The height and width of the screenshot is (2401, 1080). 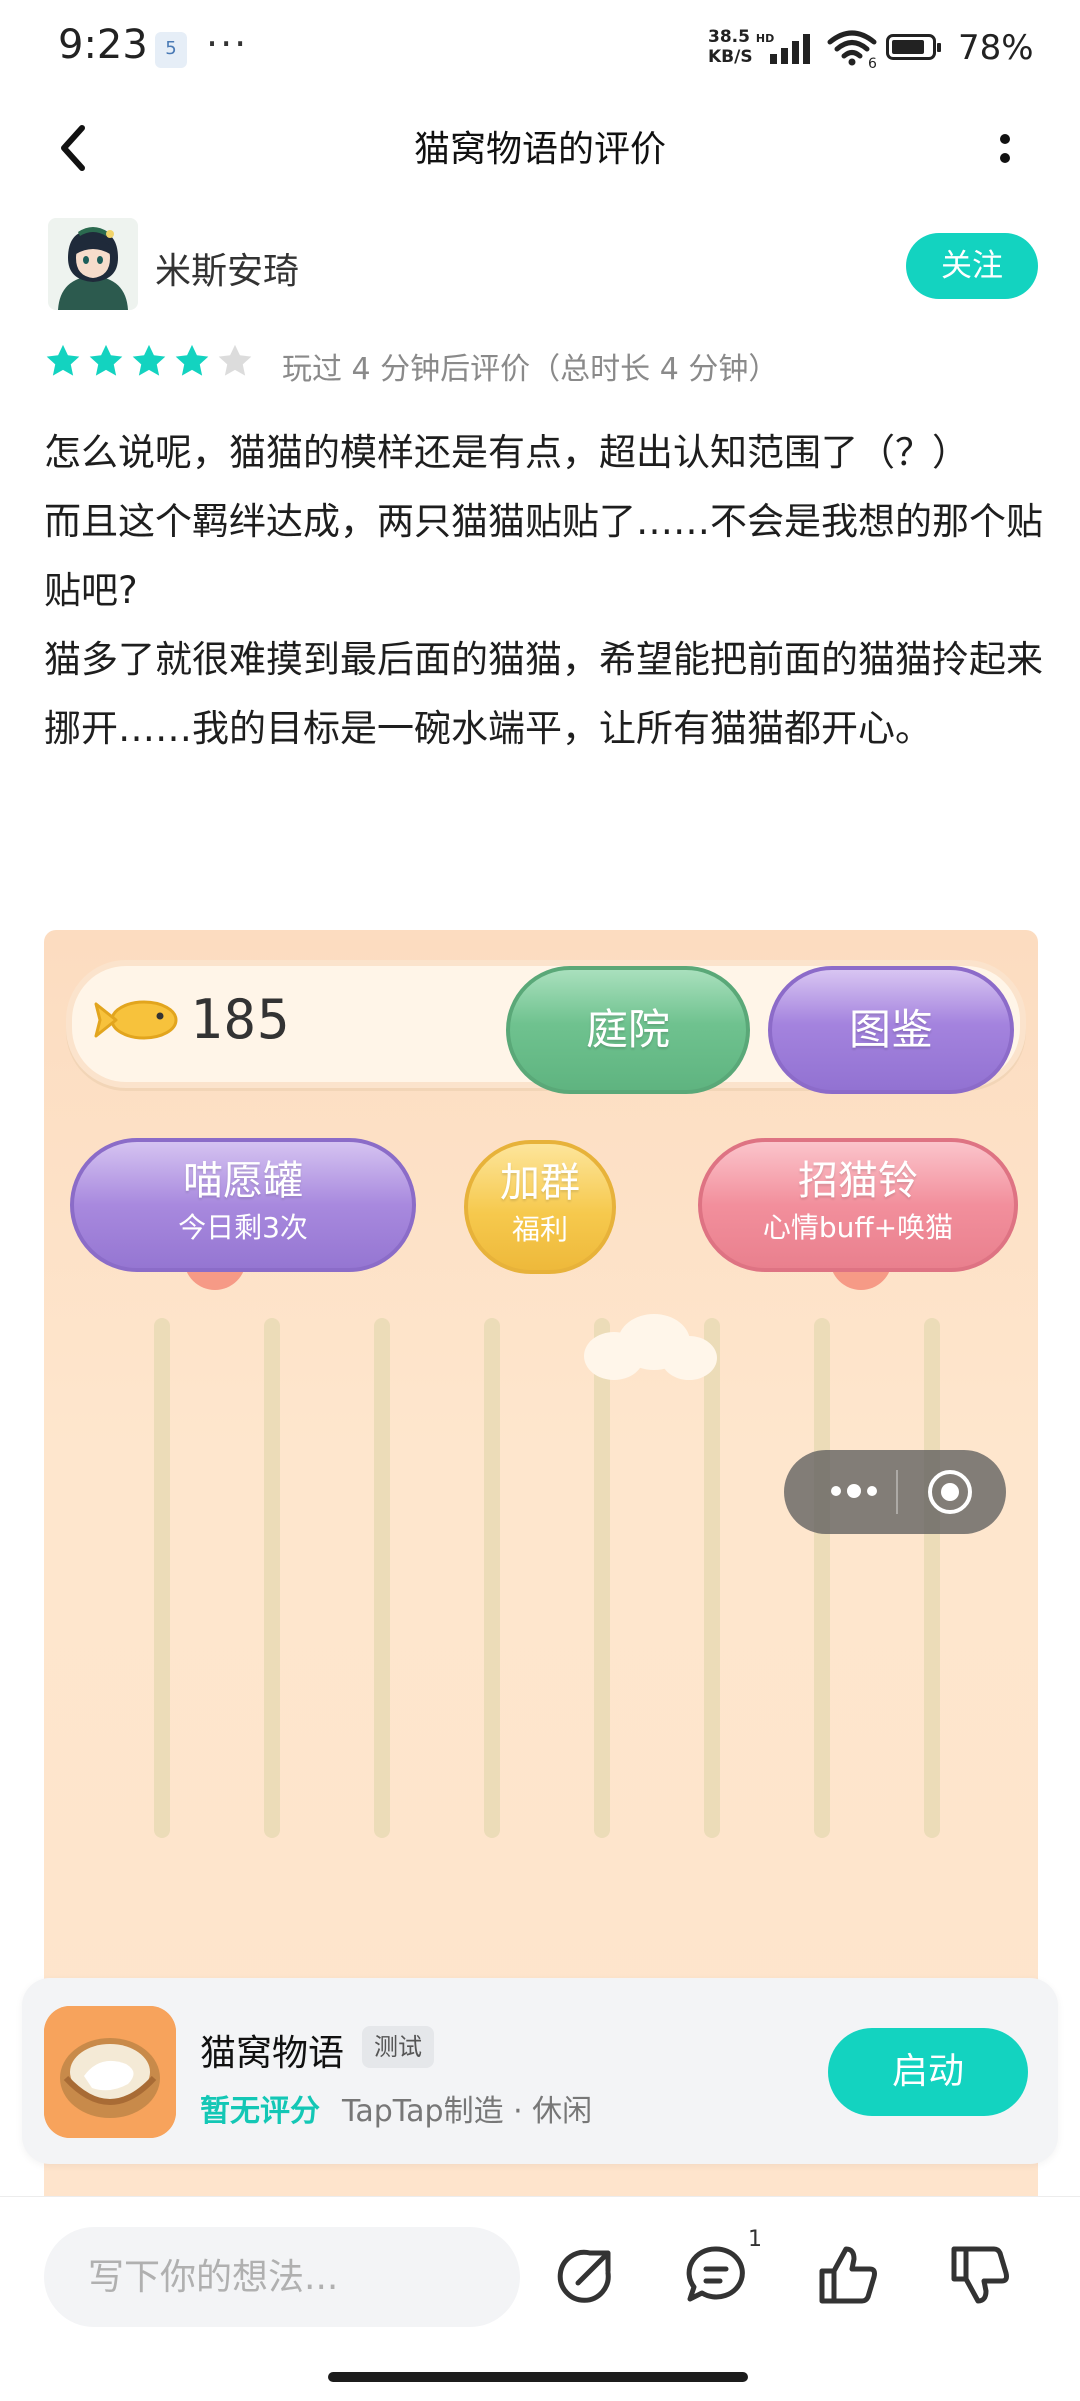 I want to click on courtyard-label: 庭院, so click(x=627, y=1029).